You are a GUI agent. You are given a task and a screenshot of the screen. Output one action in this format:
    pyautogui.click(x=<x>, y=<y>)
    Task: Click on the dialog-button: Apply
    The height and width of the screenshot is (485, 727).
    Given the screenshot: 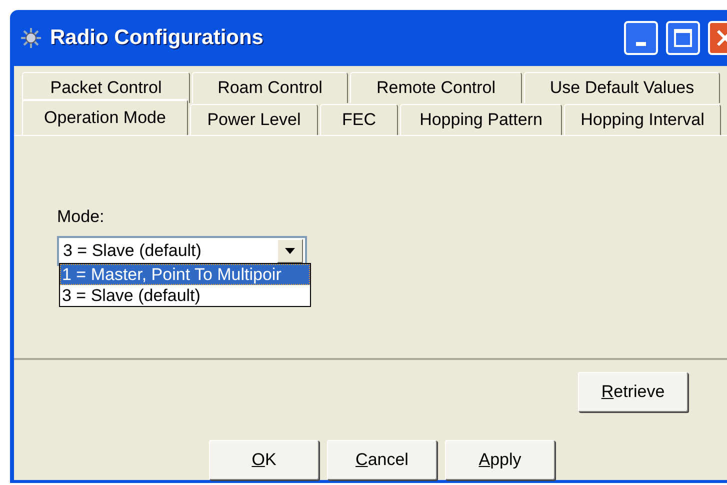 What is the action you would take?
    pyautogui.click(x=500, y=460)
    